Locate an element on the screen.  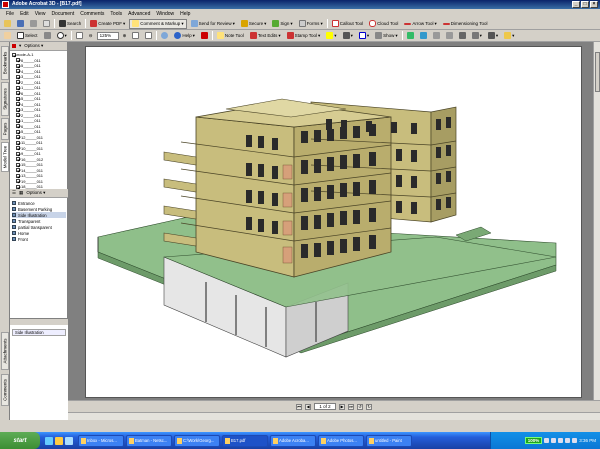
show-button: Show ▾ is located at coordinates (386, 36).